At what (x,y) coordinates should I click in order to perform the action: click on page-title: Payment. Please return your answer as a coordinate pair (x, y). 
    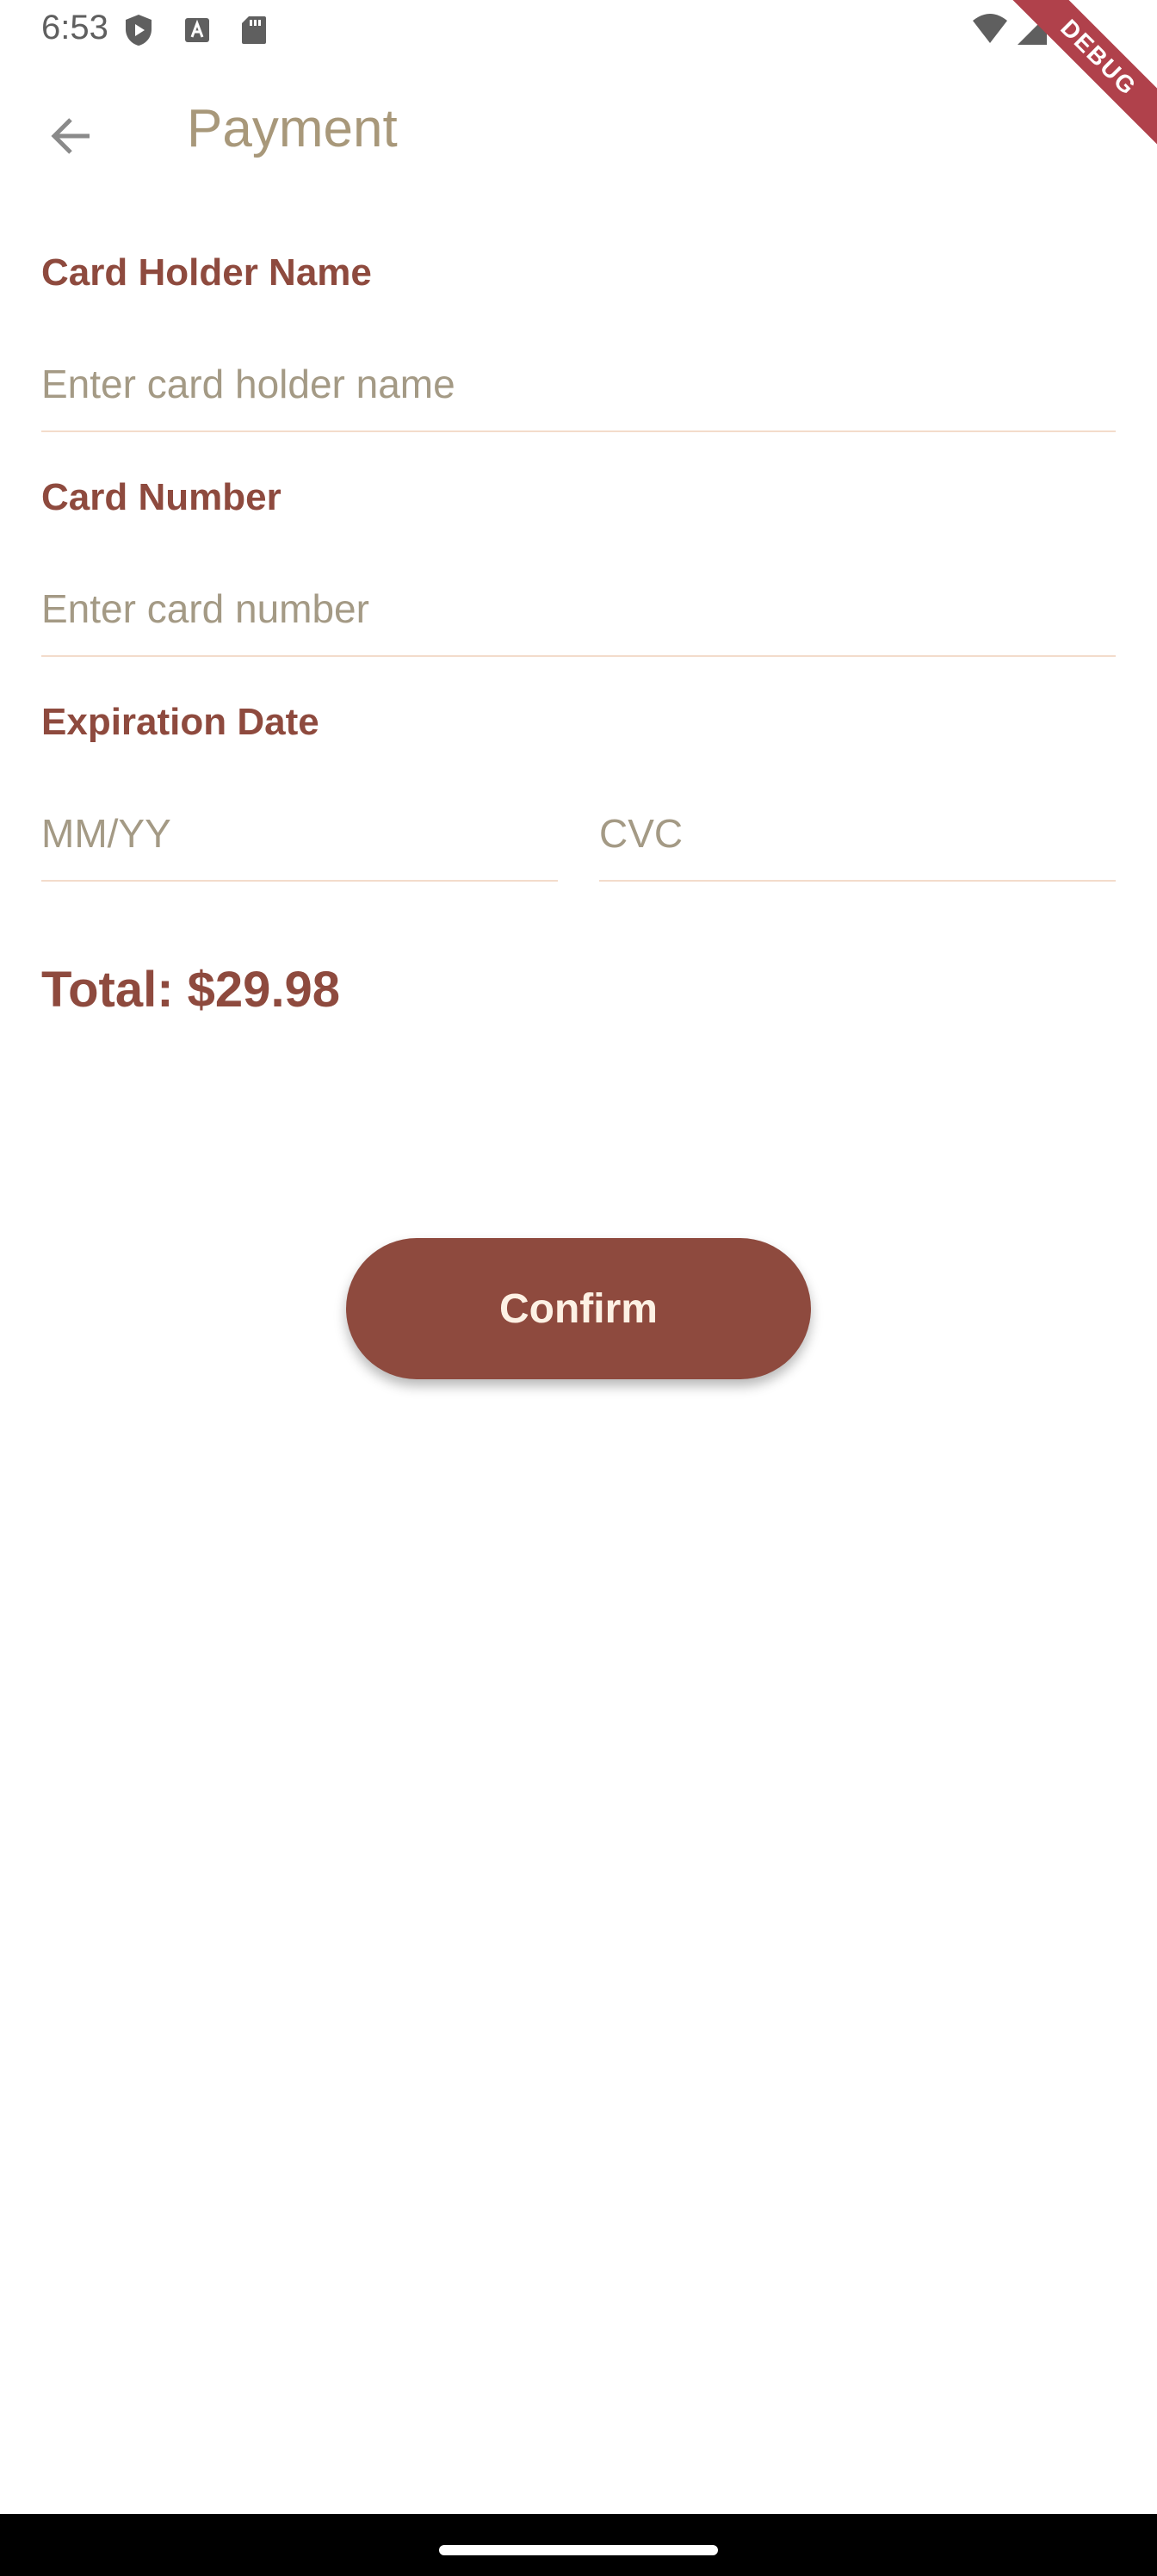
    Looking at the image, I should click on (292, 129).